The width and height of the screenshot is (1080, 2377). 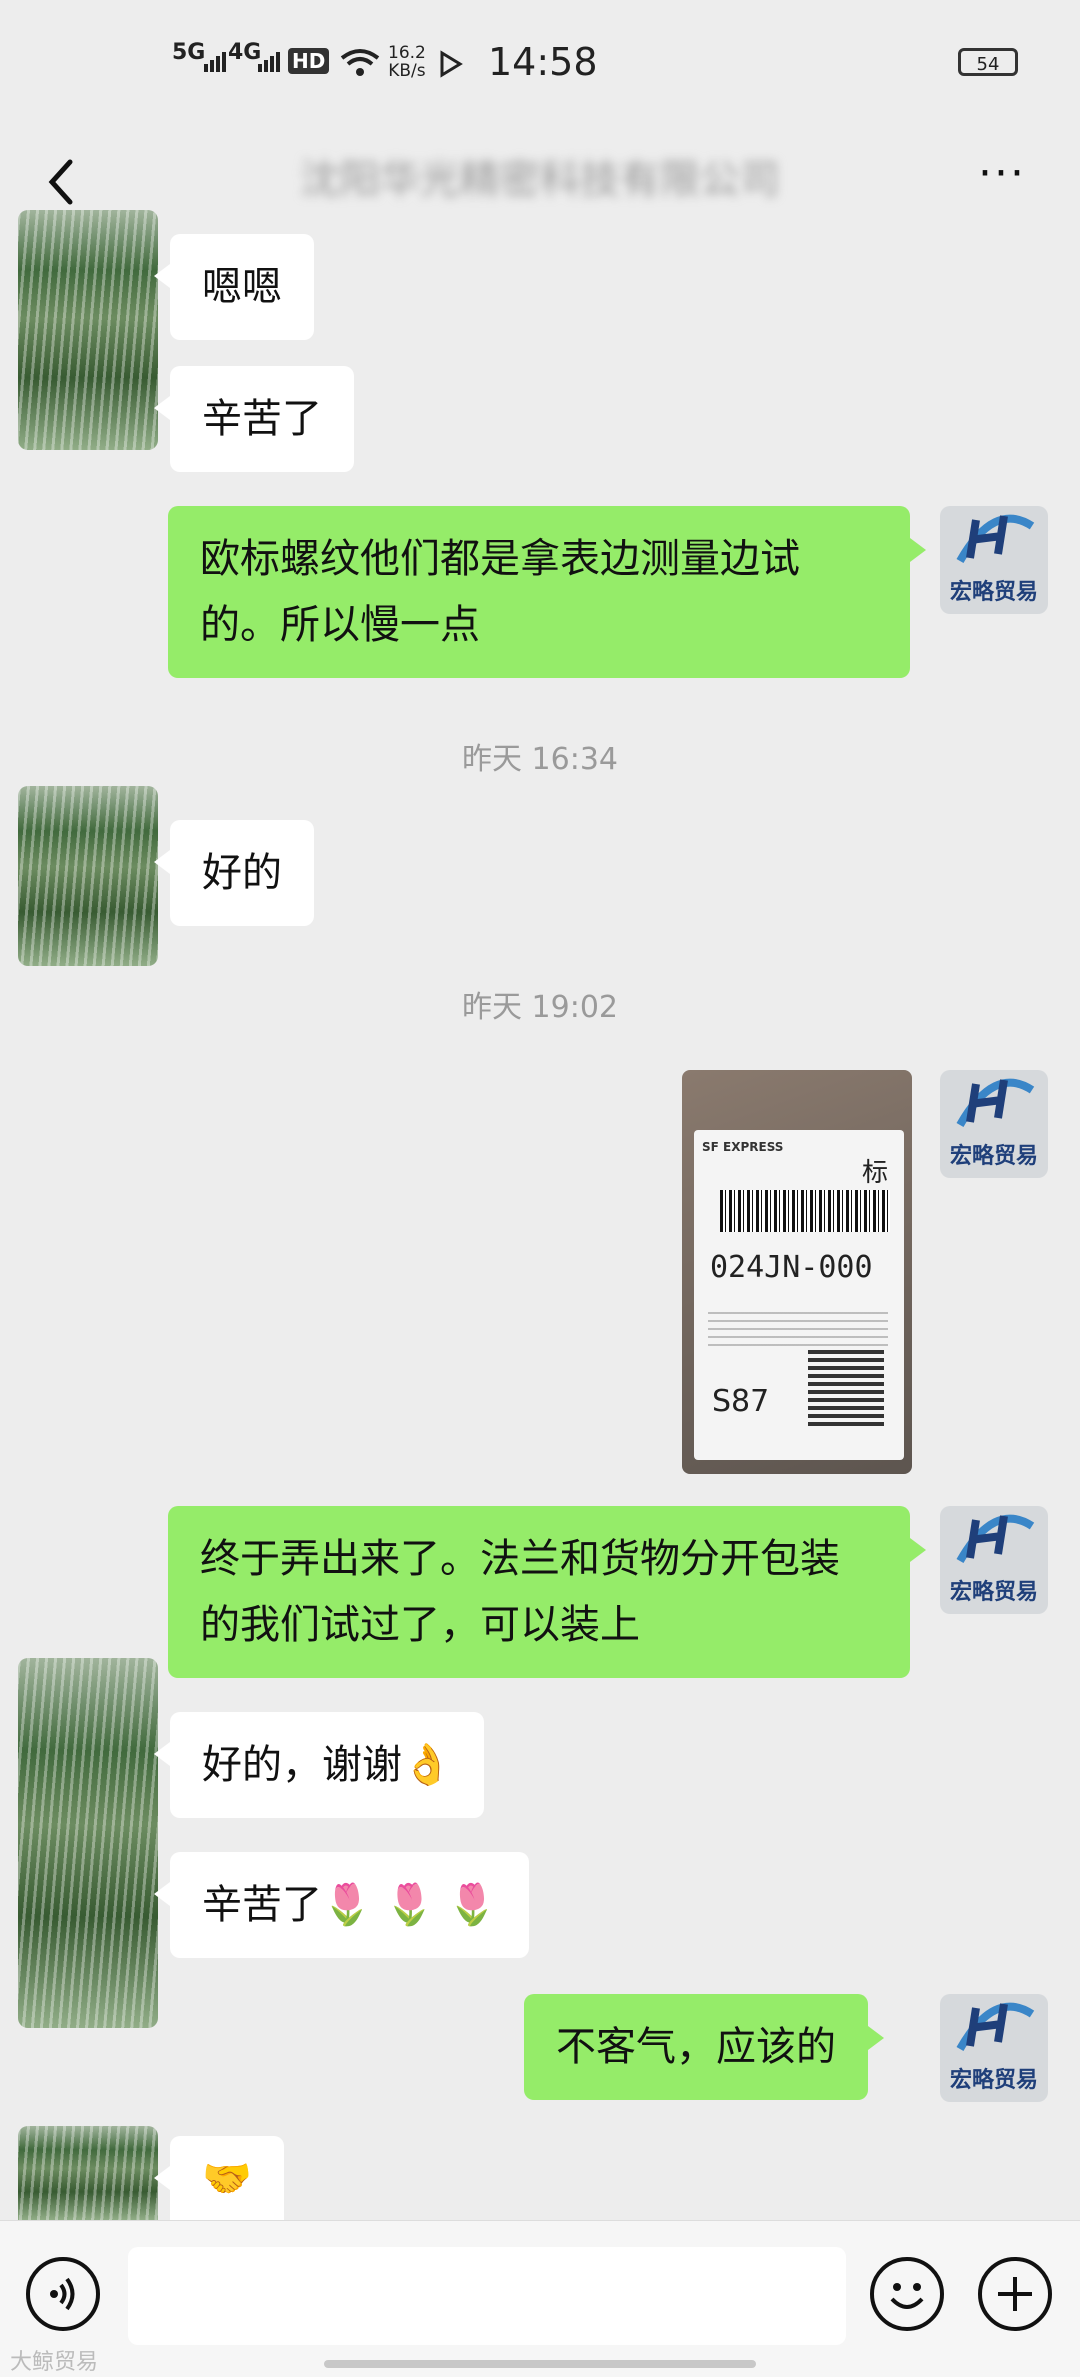 I want to click on network-speed: 16.2 KB/s, so click(x=407, y=62).